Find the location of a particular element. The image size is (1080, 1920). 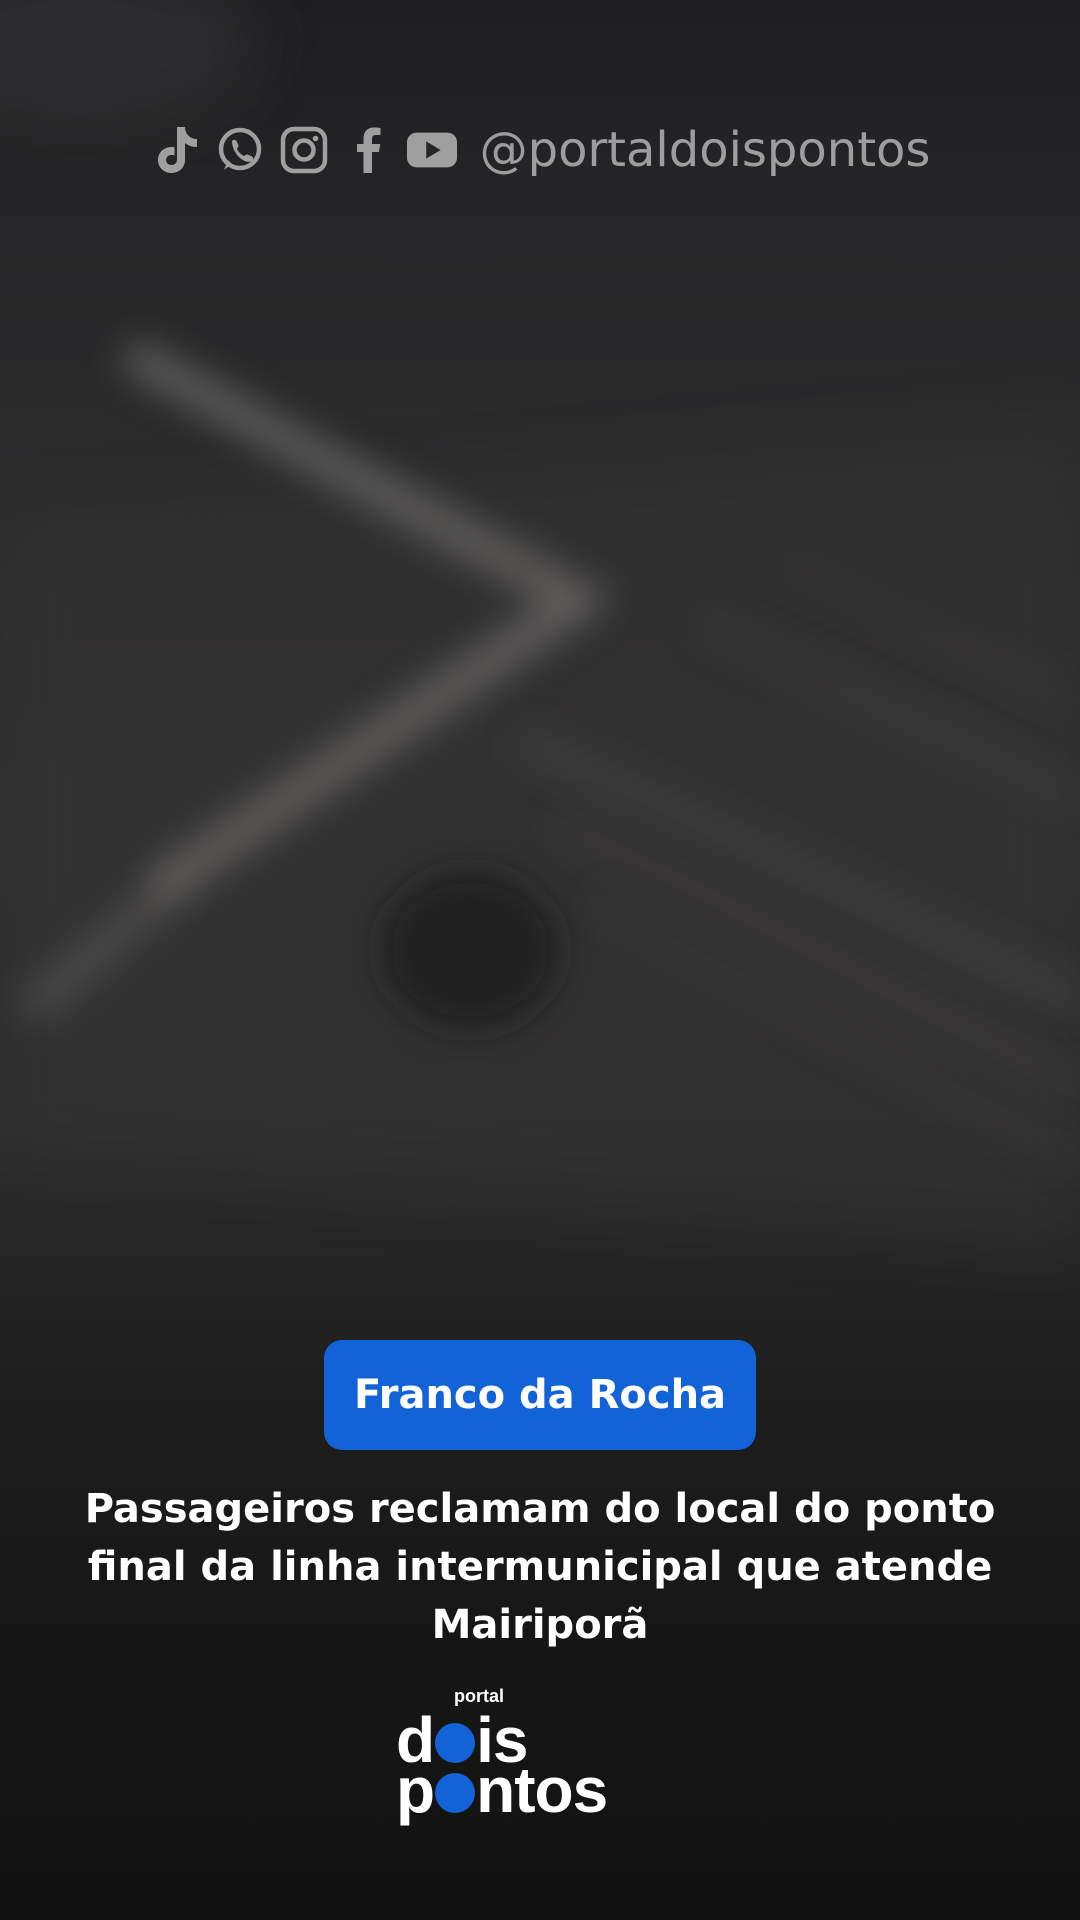

logo-pontos-prefix: p is located at coordinates (415, 1790).